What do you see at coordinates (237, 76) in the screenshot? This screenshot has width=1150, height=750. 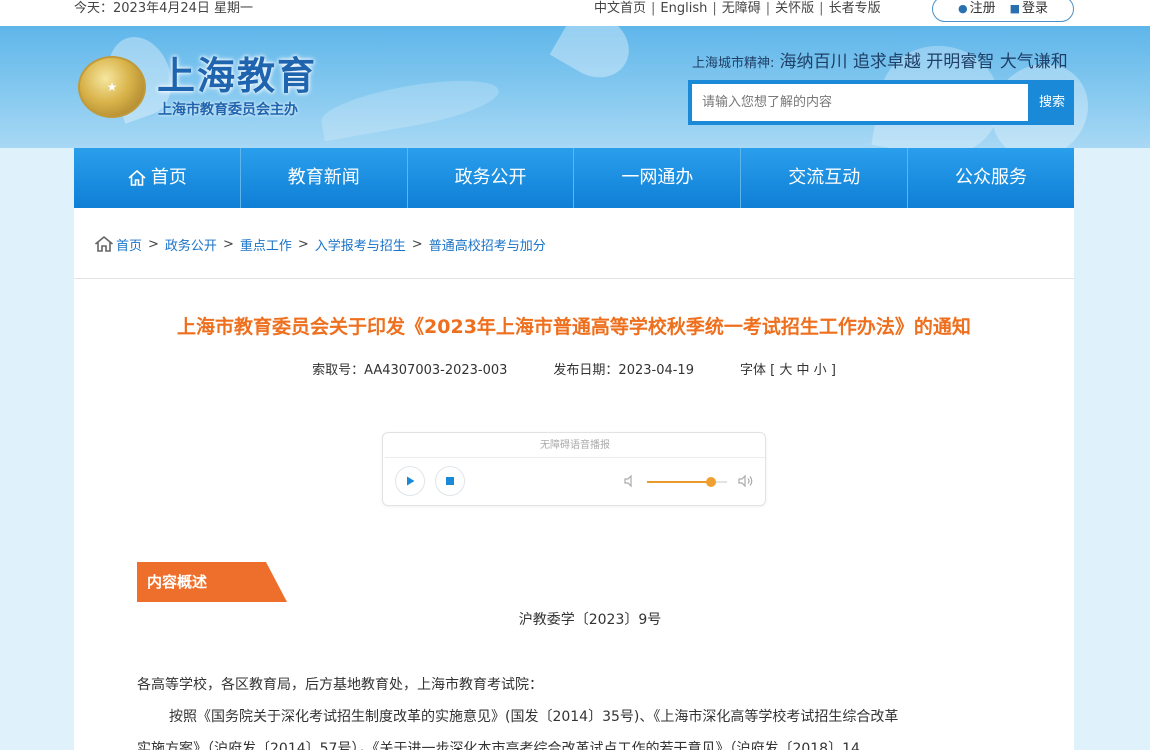 I see `logo-title: 上海教育` at bounding box center [237, 76].